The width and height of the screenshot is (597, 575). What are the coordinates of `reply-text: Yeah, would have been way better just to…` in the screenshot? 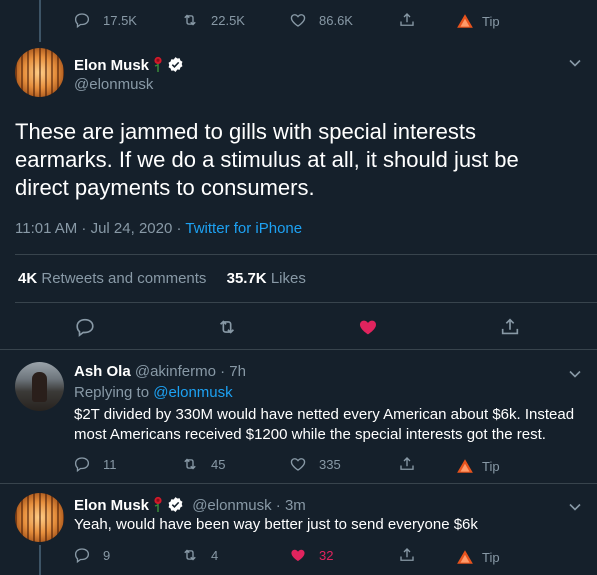 It's located at (276, 524).